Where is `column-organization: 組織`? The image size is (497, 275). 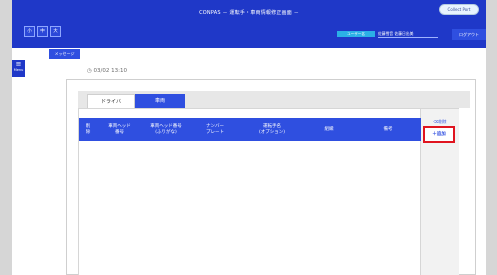
column-organization: 組織 is located at coordinates (329, 129).